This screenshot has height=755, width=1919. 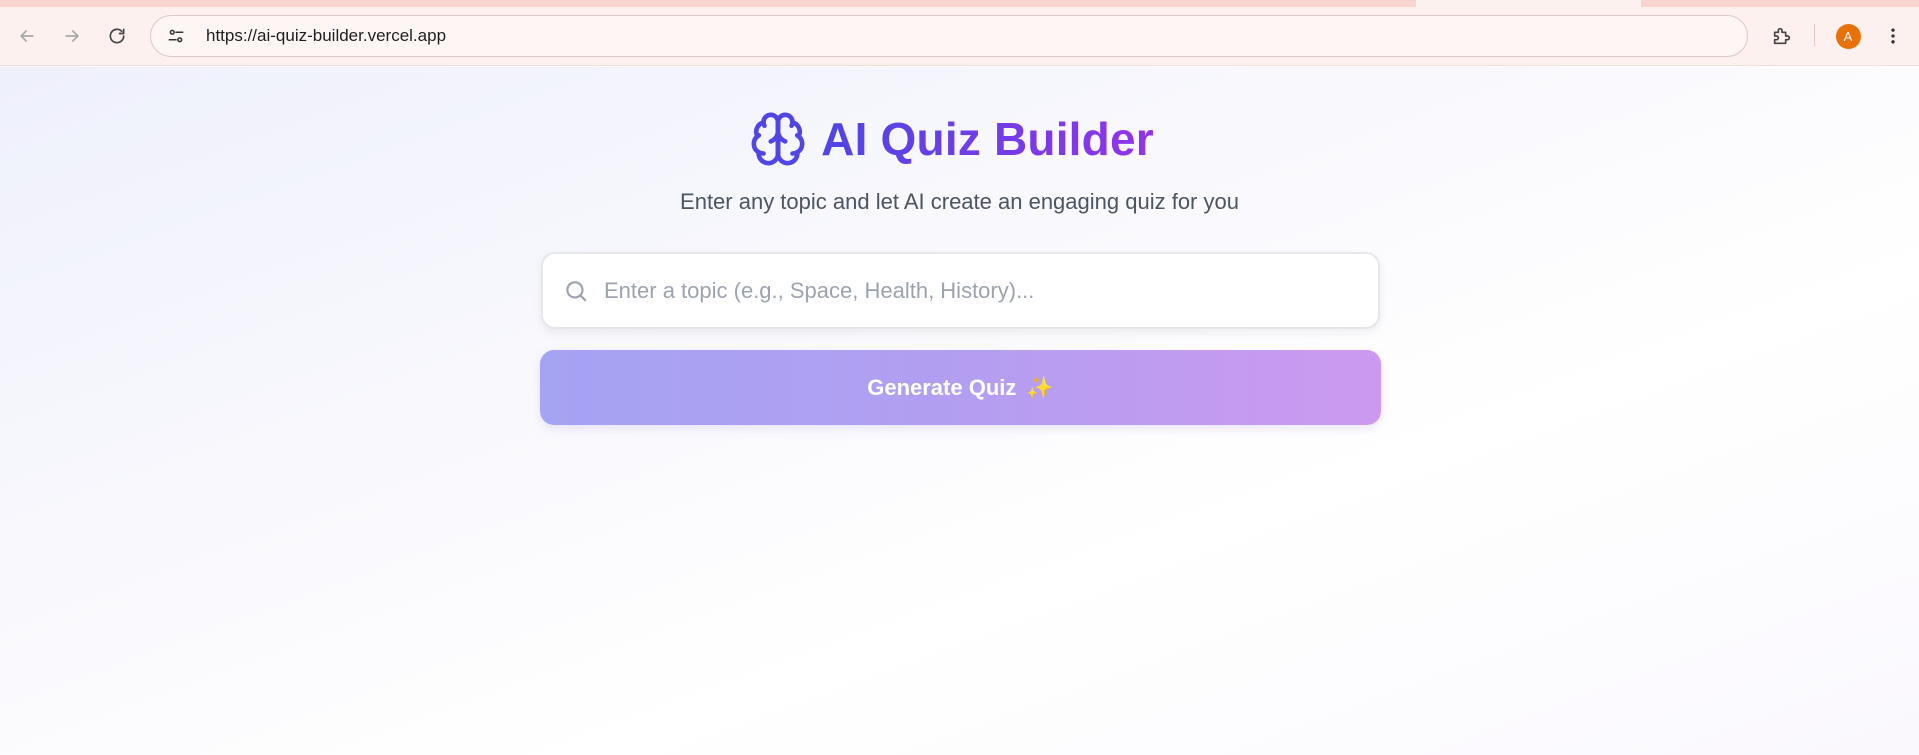 I want to click on kebab-menu-icon, so click(x=1893, y=36).